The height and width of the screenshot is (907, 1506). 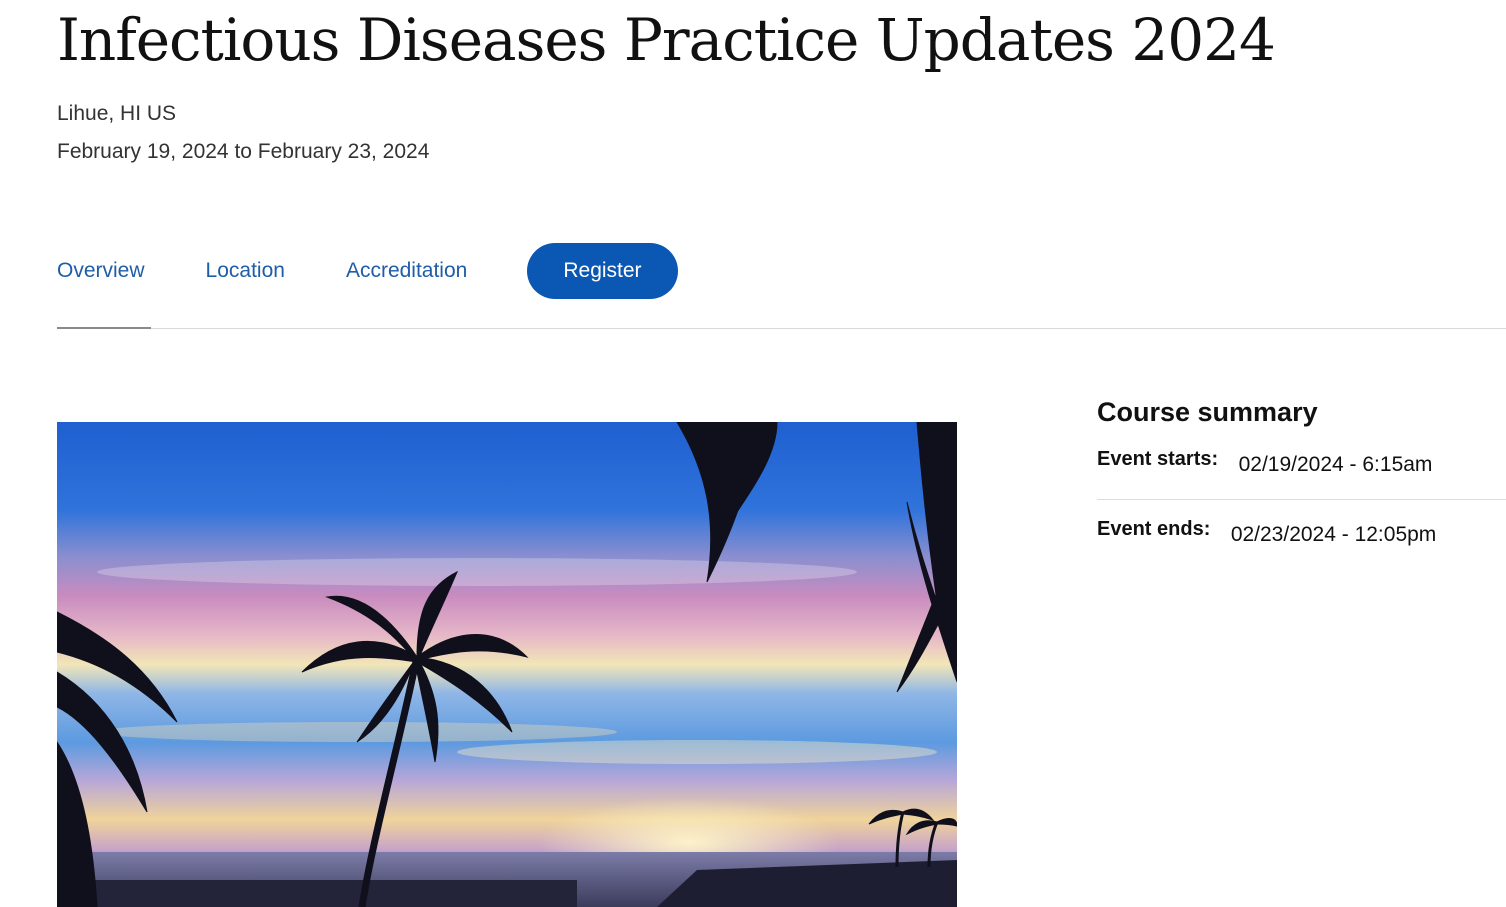 What do you see at coordinates (104, 328) in the screenshot?
I see `active-tab-indicator` at bounding box center [104, 328].